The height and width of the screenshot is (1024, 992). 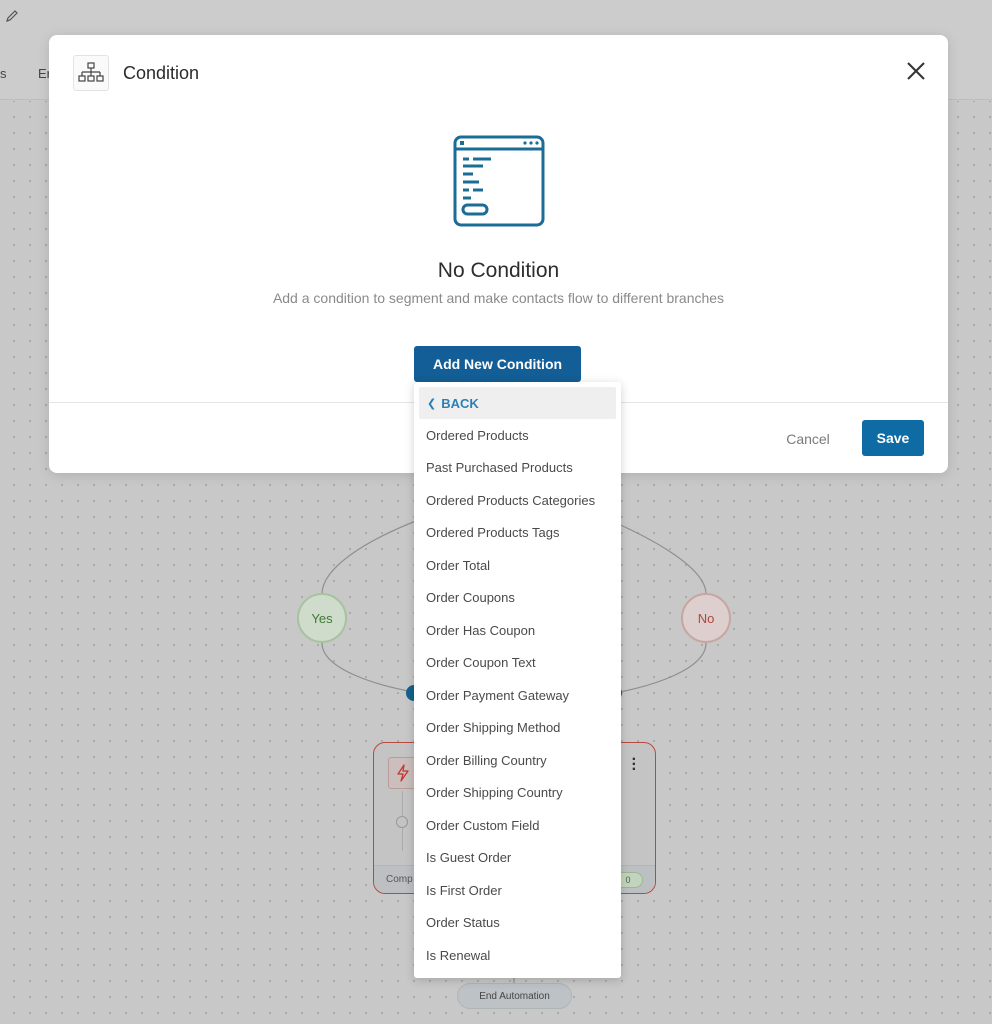 What do you see at coordinates (517, 565) in the screenshot?
I see `dropdown-item-order-total: Order Total` at bounding box center [517, 565].